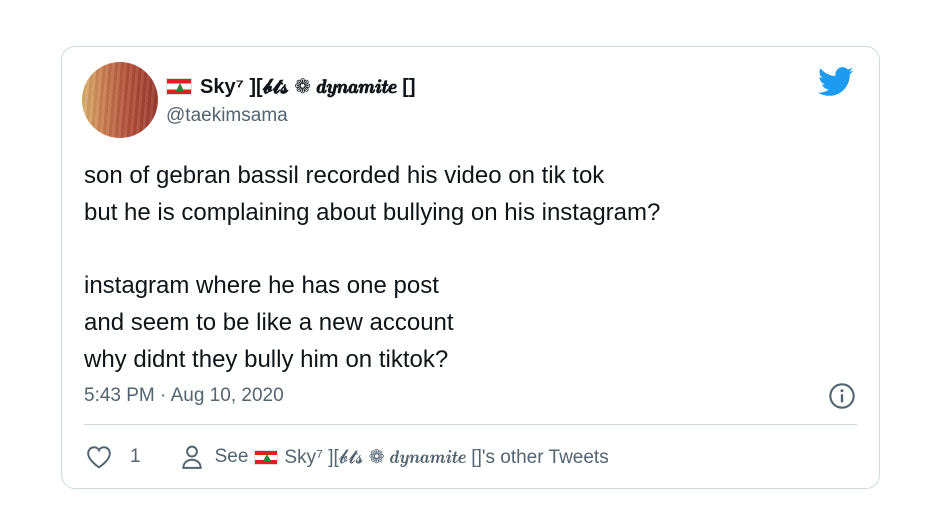 Image resolution: width=927 pixels, height=522 pixels. What do you see at coordinates (308, 86) in the screenshot?
I see `author-name: Sky⁷ ][𝓫𝓽𝓼 ❁ 𝒅𝒚𝒏𝒂𝒎𝒊𝒕𝒆 []` at bounding box center [308, 86].